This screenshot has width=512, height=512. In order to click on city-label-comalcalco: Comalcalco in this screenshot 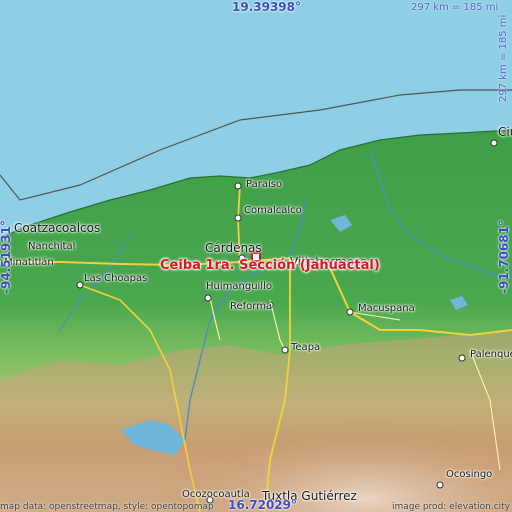, I will do `click(273, 210)`.